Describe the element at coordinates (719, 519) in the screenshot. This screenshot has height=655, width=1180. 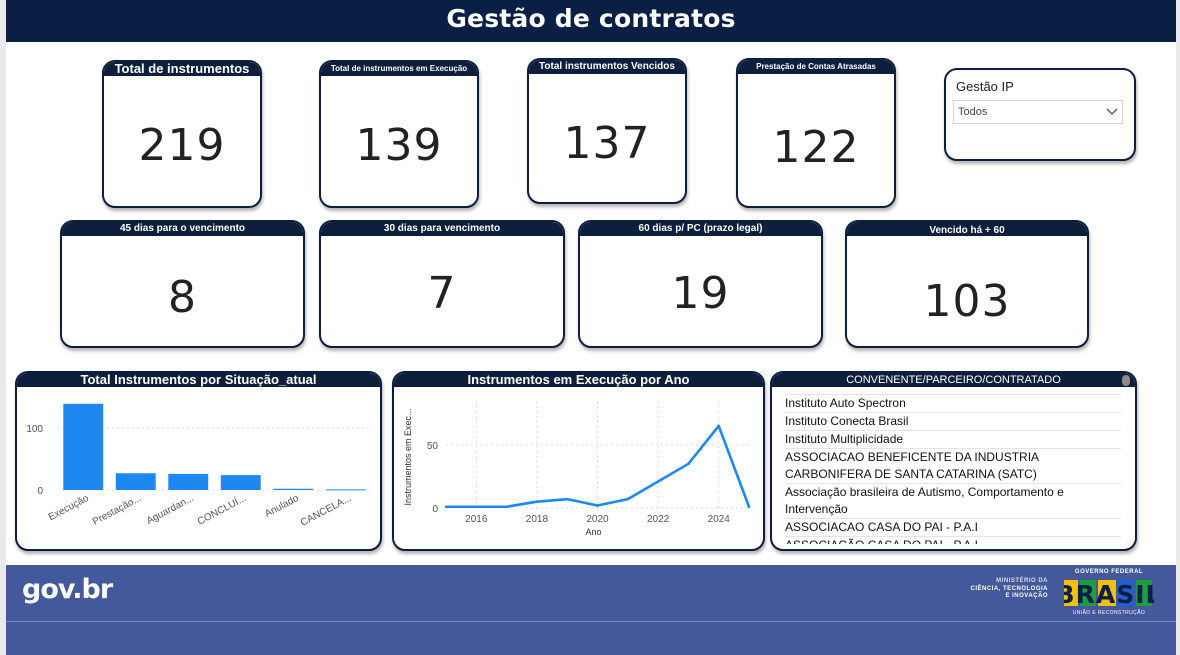
I see `x-tick-label: 2024` at that location.